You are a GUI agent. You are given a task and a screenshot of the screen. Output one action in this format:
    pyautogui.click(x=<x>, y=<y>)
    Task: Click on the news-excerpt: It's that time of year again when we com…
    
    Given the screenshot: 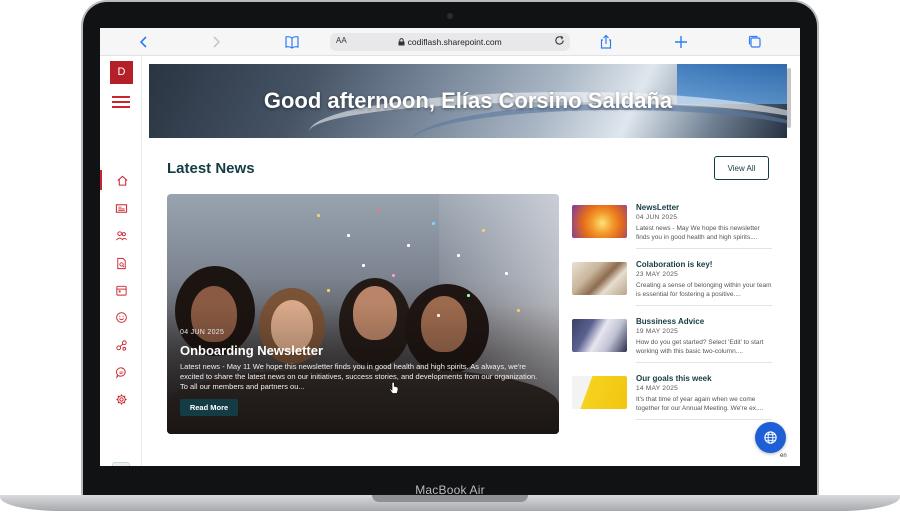 What is the action you would take?
    pyautogui.click(x=700, y=404)
    